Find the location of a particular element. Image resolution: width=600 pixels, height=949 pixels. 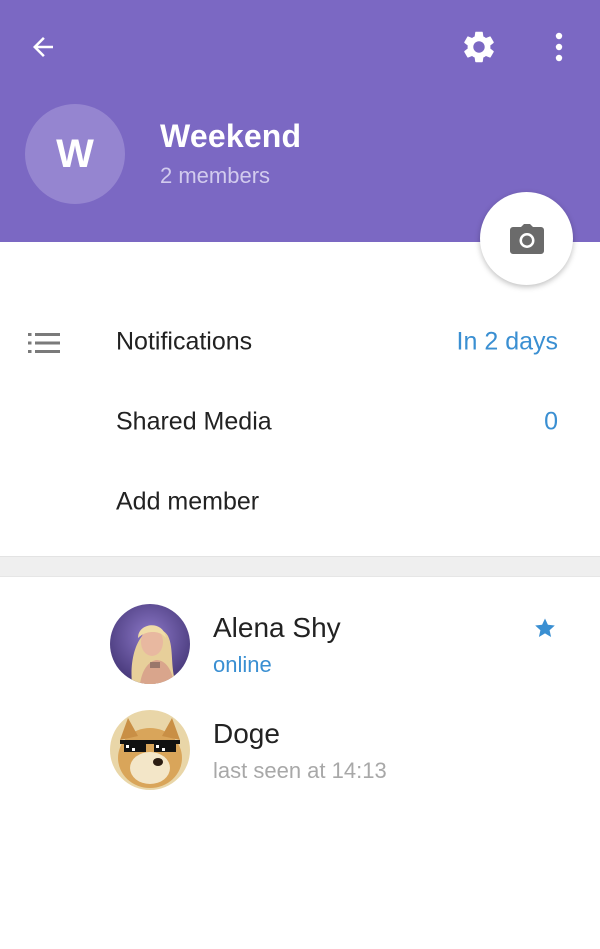

more-vertical-icon is located at coordinates (559, 47).